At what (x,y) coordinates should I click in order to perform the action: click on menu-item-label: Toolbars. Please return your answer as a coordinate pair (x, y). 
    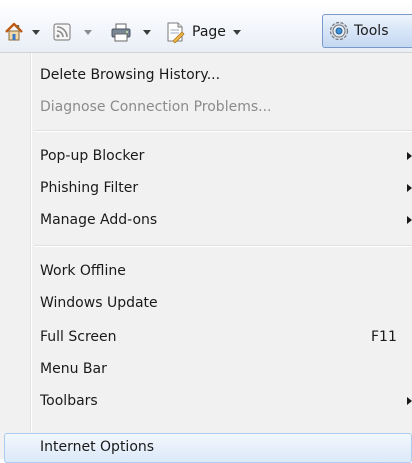
    Looking at the image, I should click on (69, 401).